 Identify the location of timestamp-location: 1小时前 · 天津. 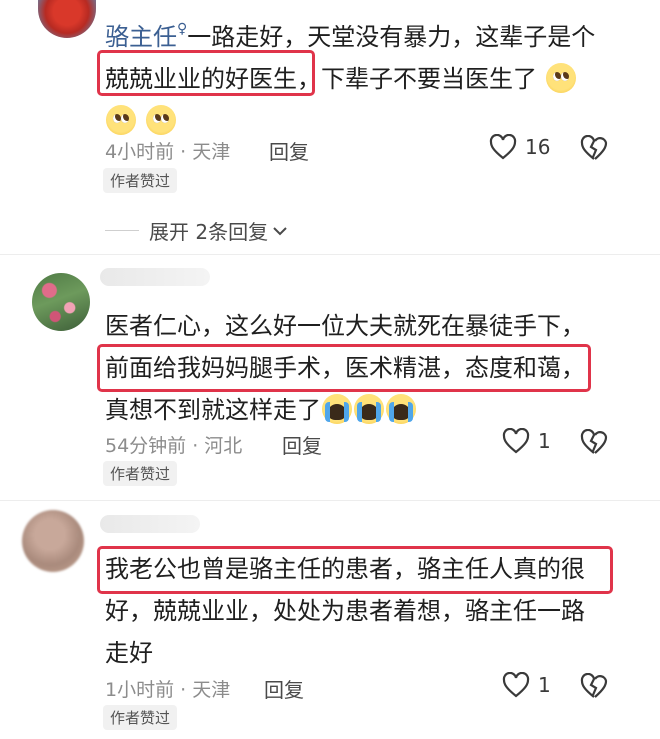
(168, 690).